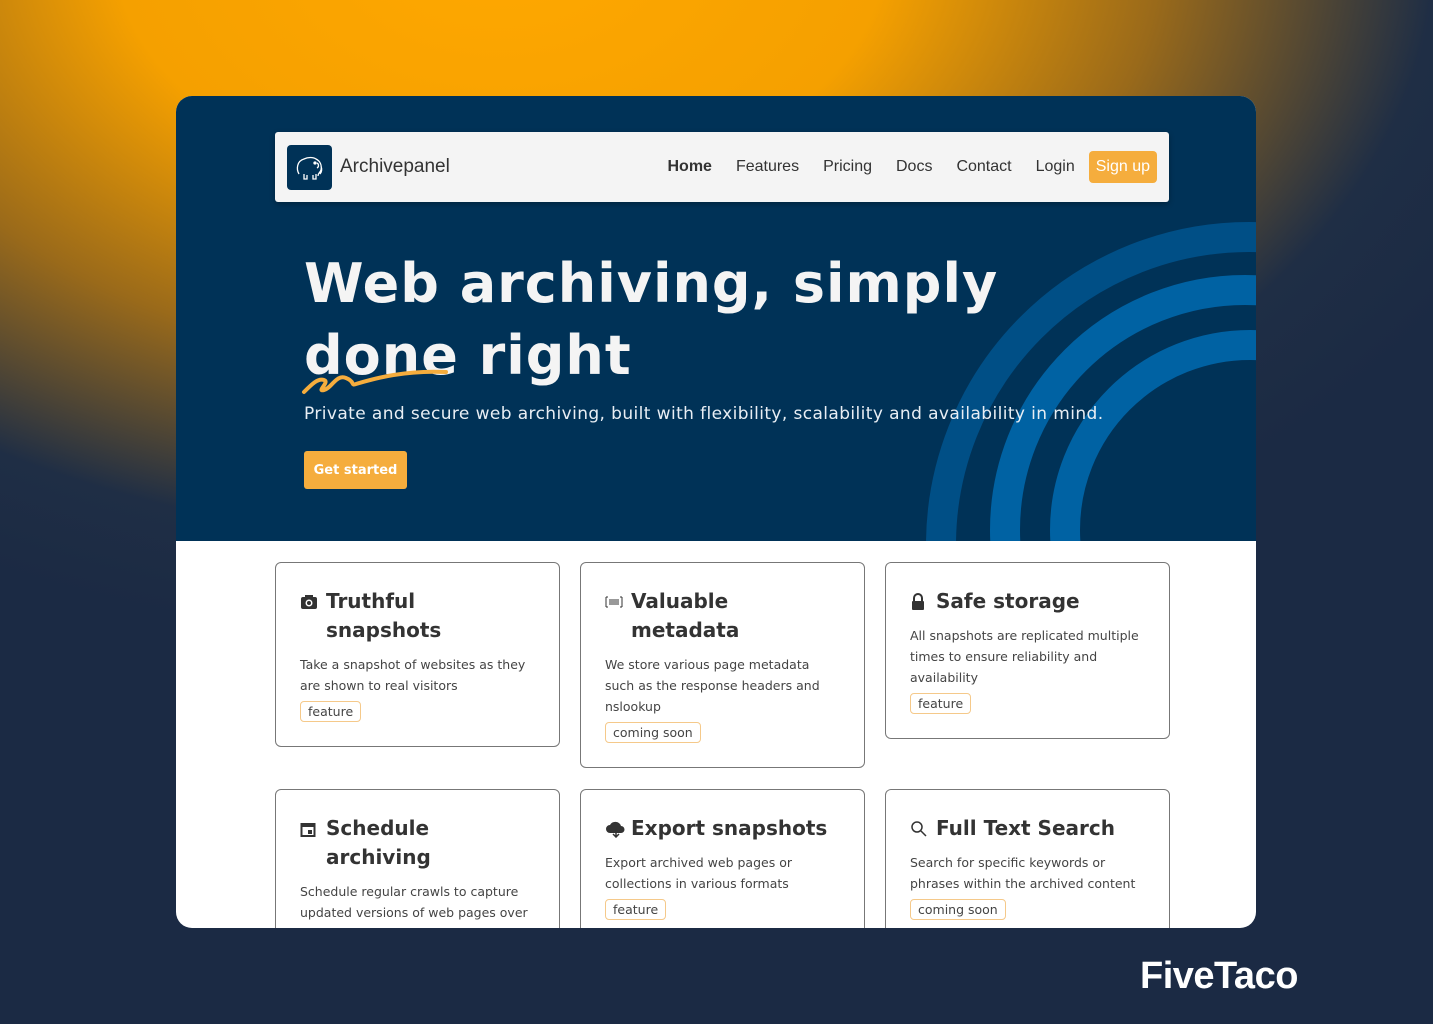 The image size is (1433, 1024). Describe the element at coordinates (618, 828) in the screenshot. I see `cloud-download-icon` at that location.